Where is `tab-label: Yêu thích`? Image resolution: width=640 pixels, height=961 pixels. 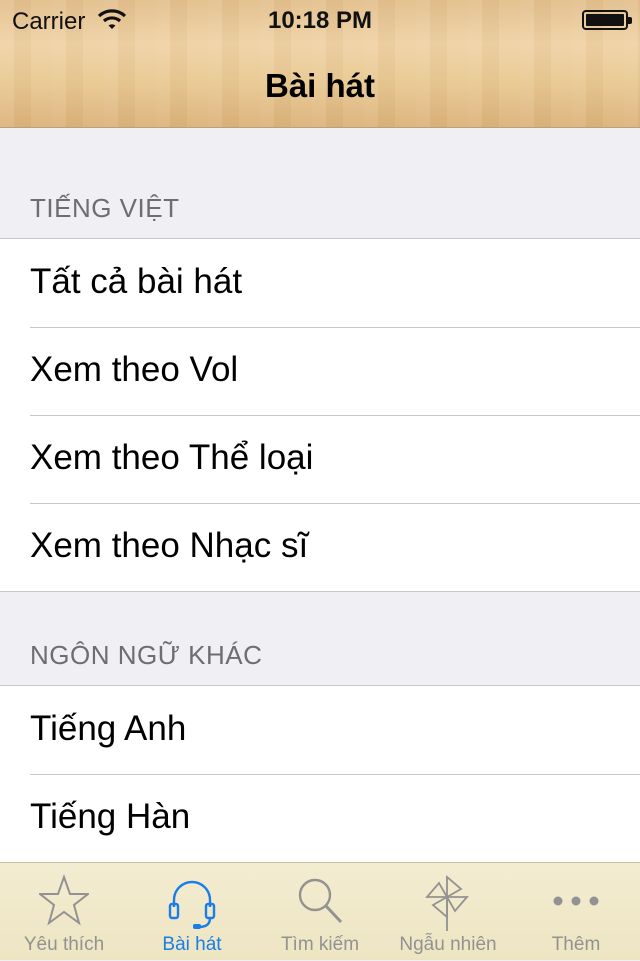
tab-label: Yêu thích is located at coordinates (64, 944).